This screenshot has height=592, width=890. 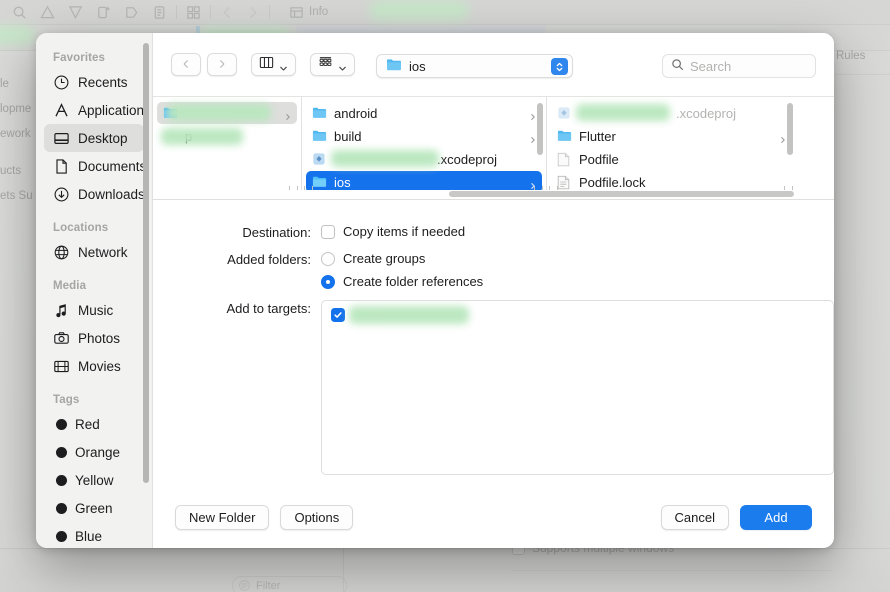 I want to click on sidebar-item-downloads: Downloads, so click(x=94, y=194).